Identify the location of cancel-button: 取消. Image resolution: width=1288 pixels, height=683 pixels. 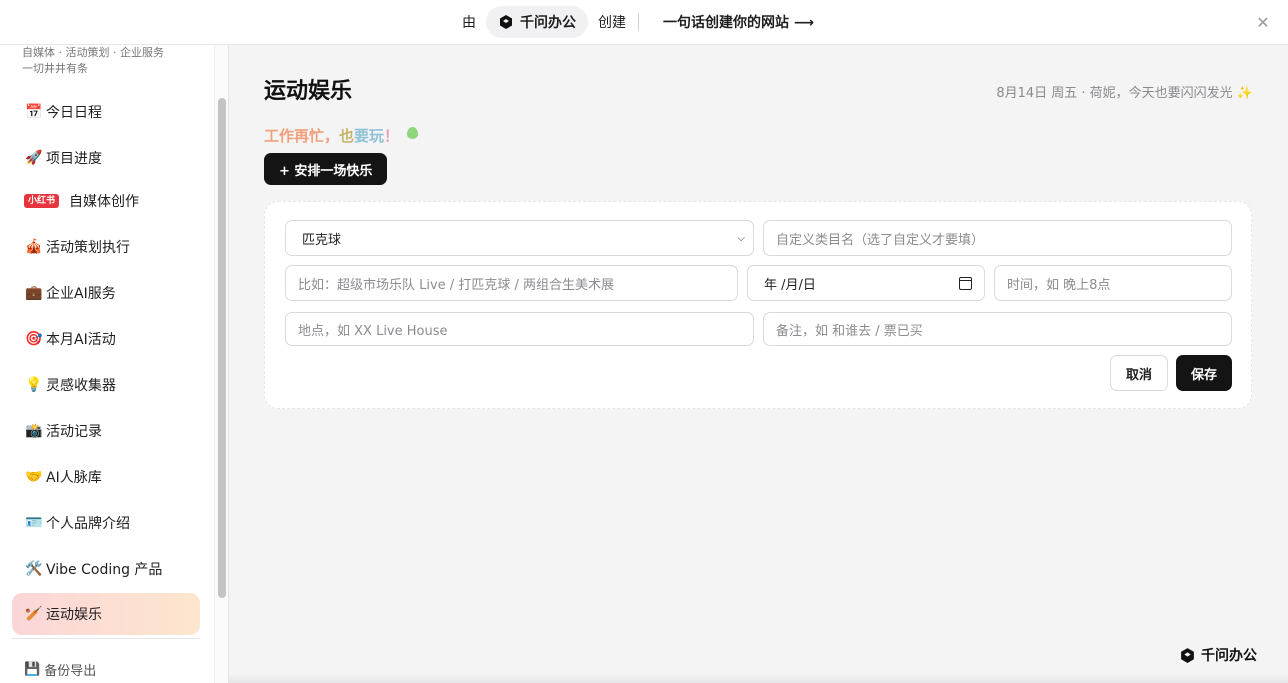
(1139, 373).